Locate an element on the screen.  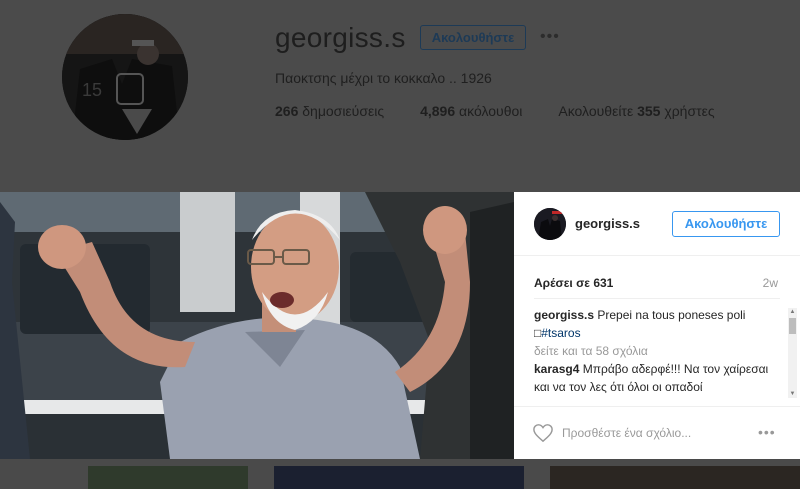
svg-text: 15 is located at coordinates (92, 90).